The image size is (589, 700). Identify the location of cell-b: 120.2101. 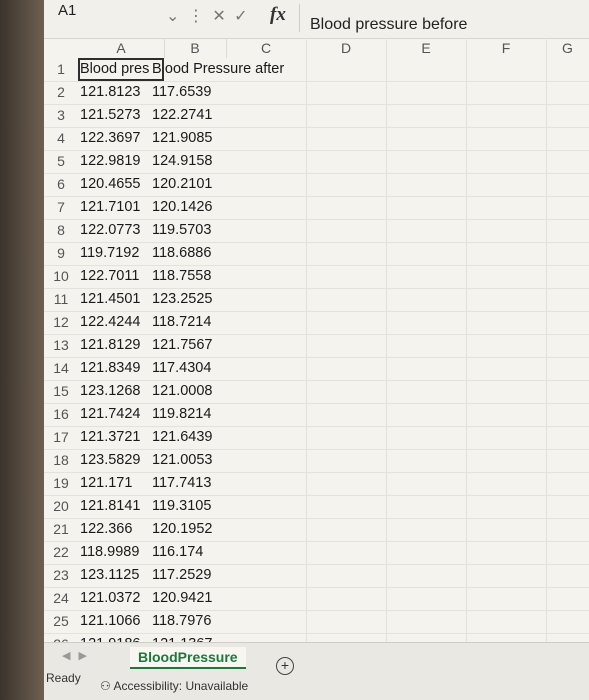
(182, 184).